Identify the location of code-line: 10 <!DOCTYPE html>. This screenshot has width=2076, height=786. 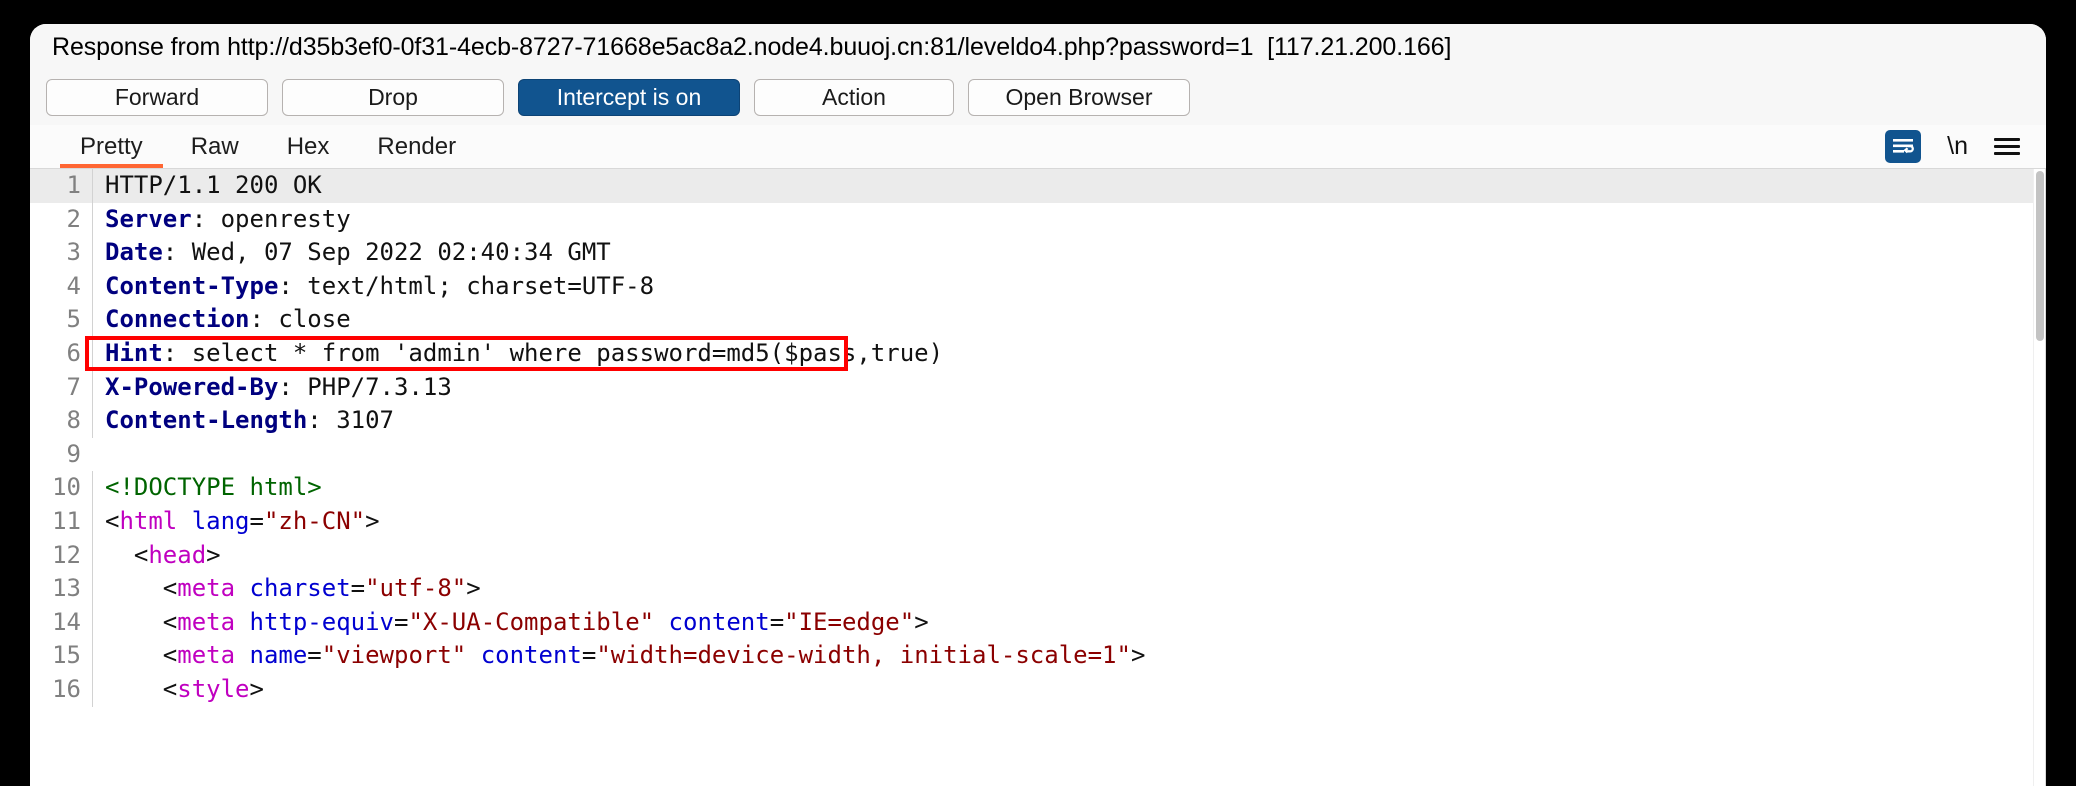
(1031, 488).